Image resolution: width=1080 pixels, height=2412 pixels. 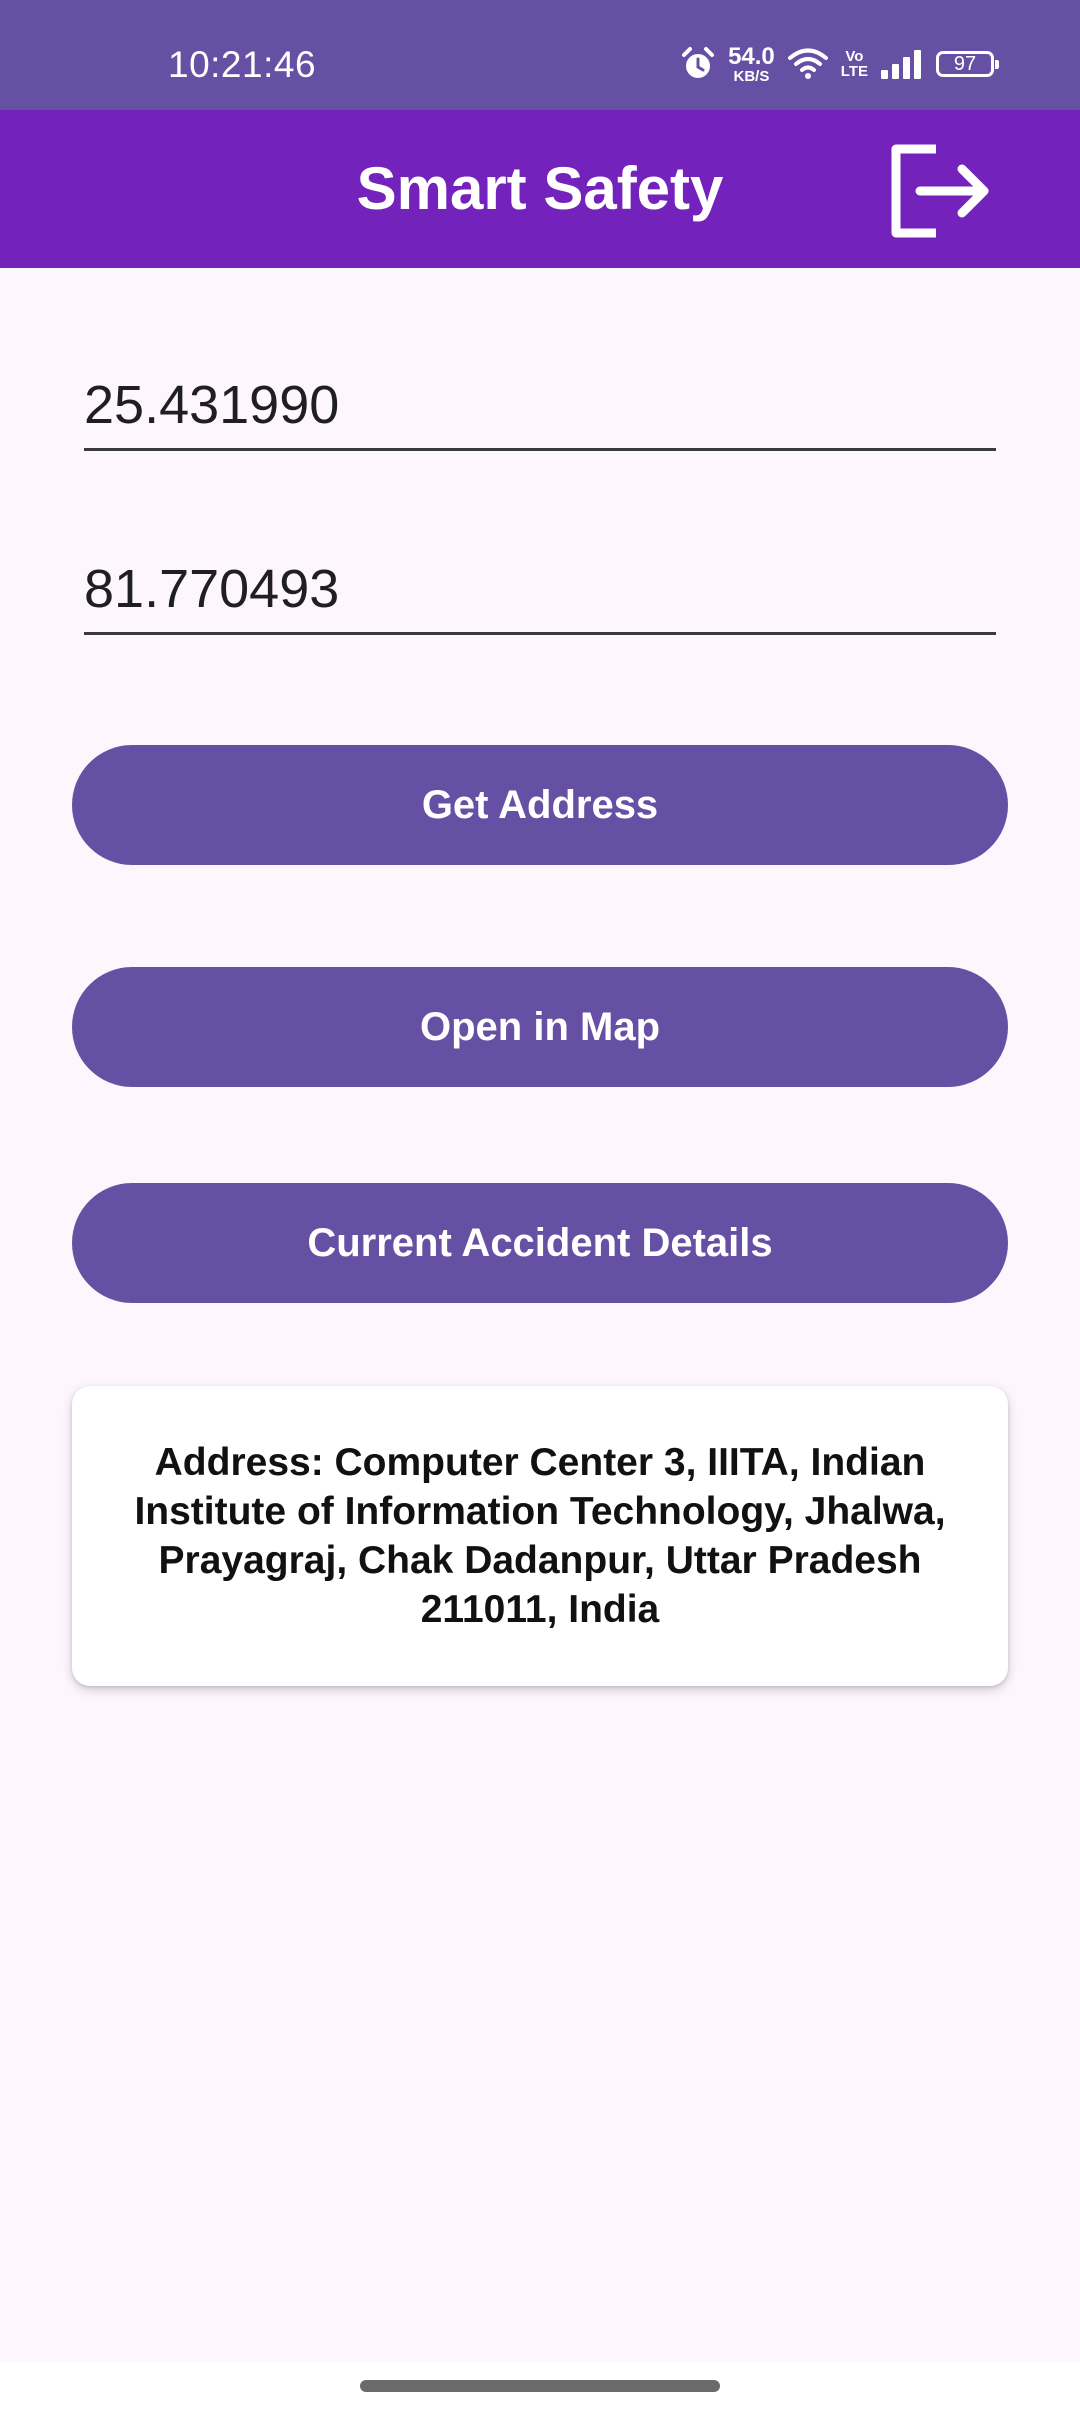 What do you see at coordinates (854, 56) in the screenshot?
I see `volte-top: Vo` at bounding box center [854, 56].